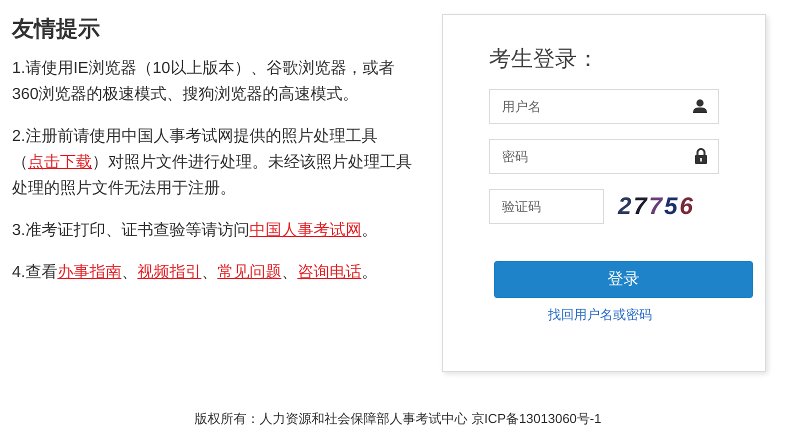 Image resolution: width=796 pixels, height=445 pixels. Describe the element at coordinates (56, 29) in the screenshot. I see `notice-heading: 友情提示` at that location.